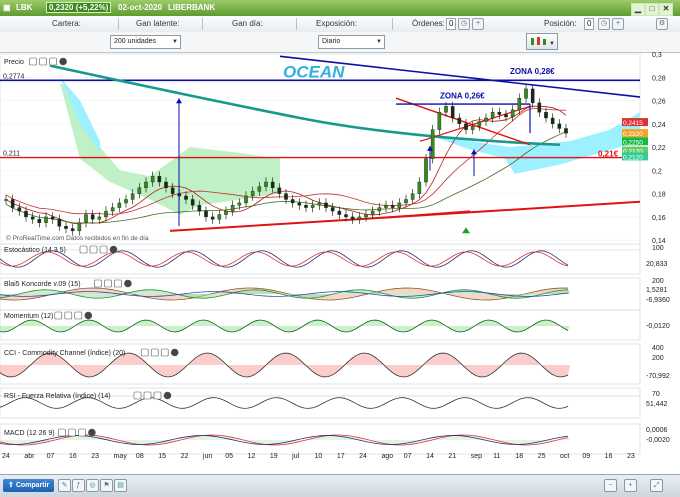 The image size is (680, 497). What do you see at coordinates (464, 24) in the screenshot?
I see `orders-detail-icon: ◷` at bounding box center [464, 24].